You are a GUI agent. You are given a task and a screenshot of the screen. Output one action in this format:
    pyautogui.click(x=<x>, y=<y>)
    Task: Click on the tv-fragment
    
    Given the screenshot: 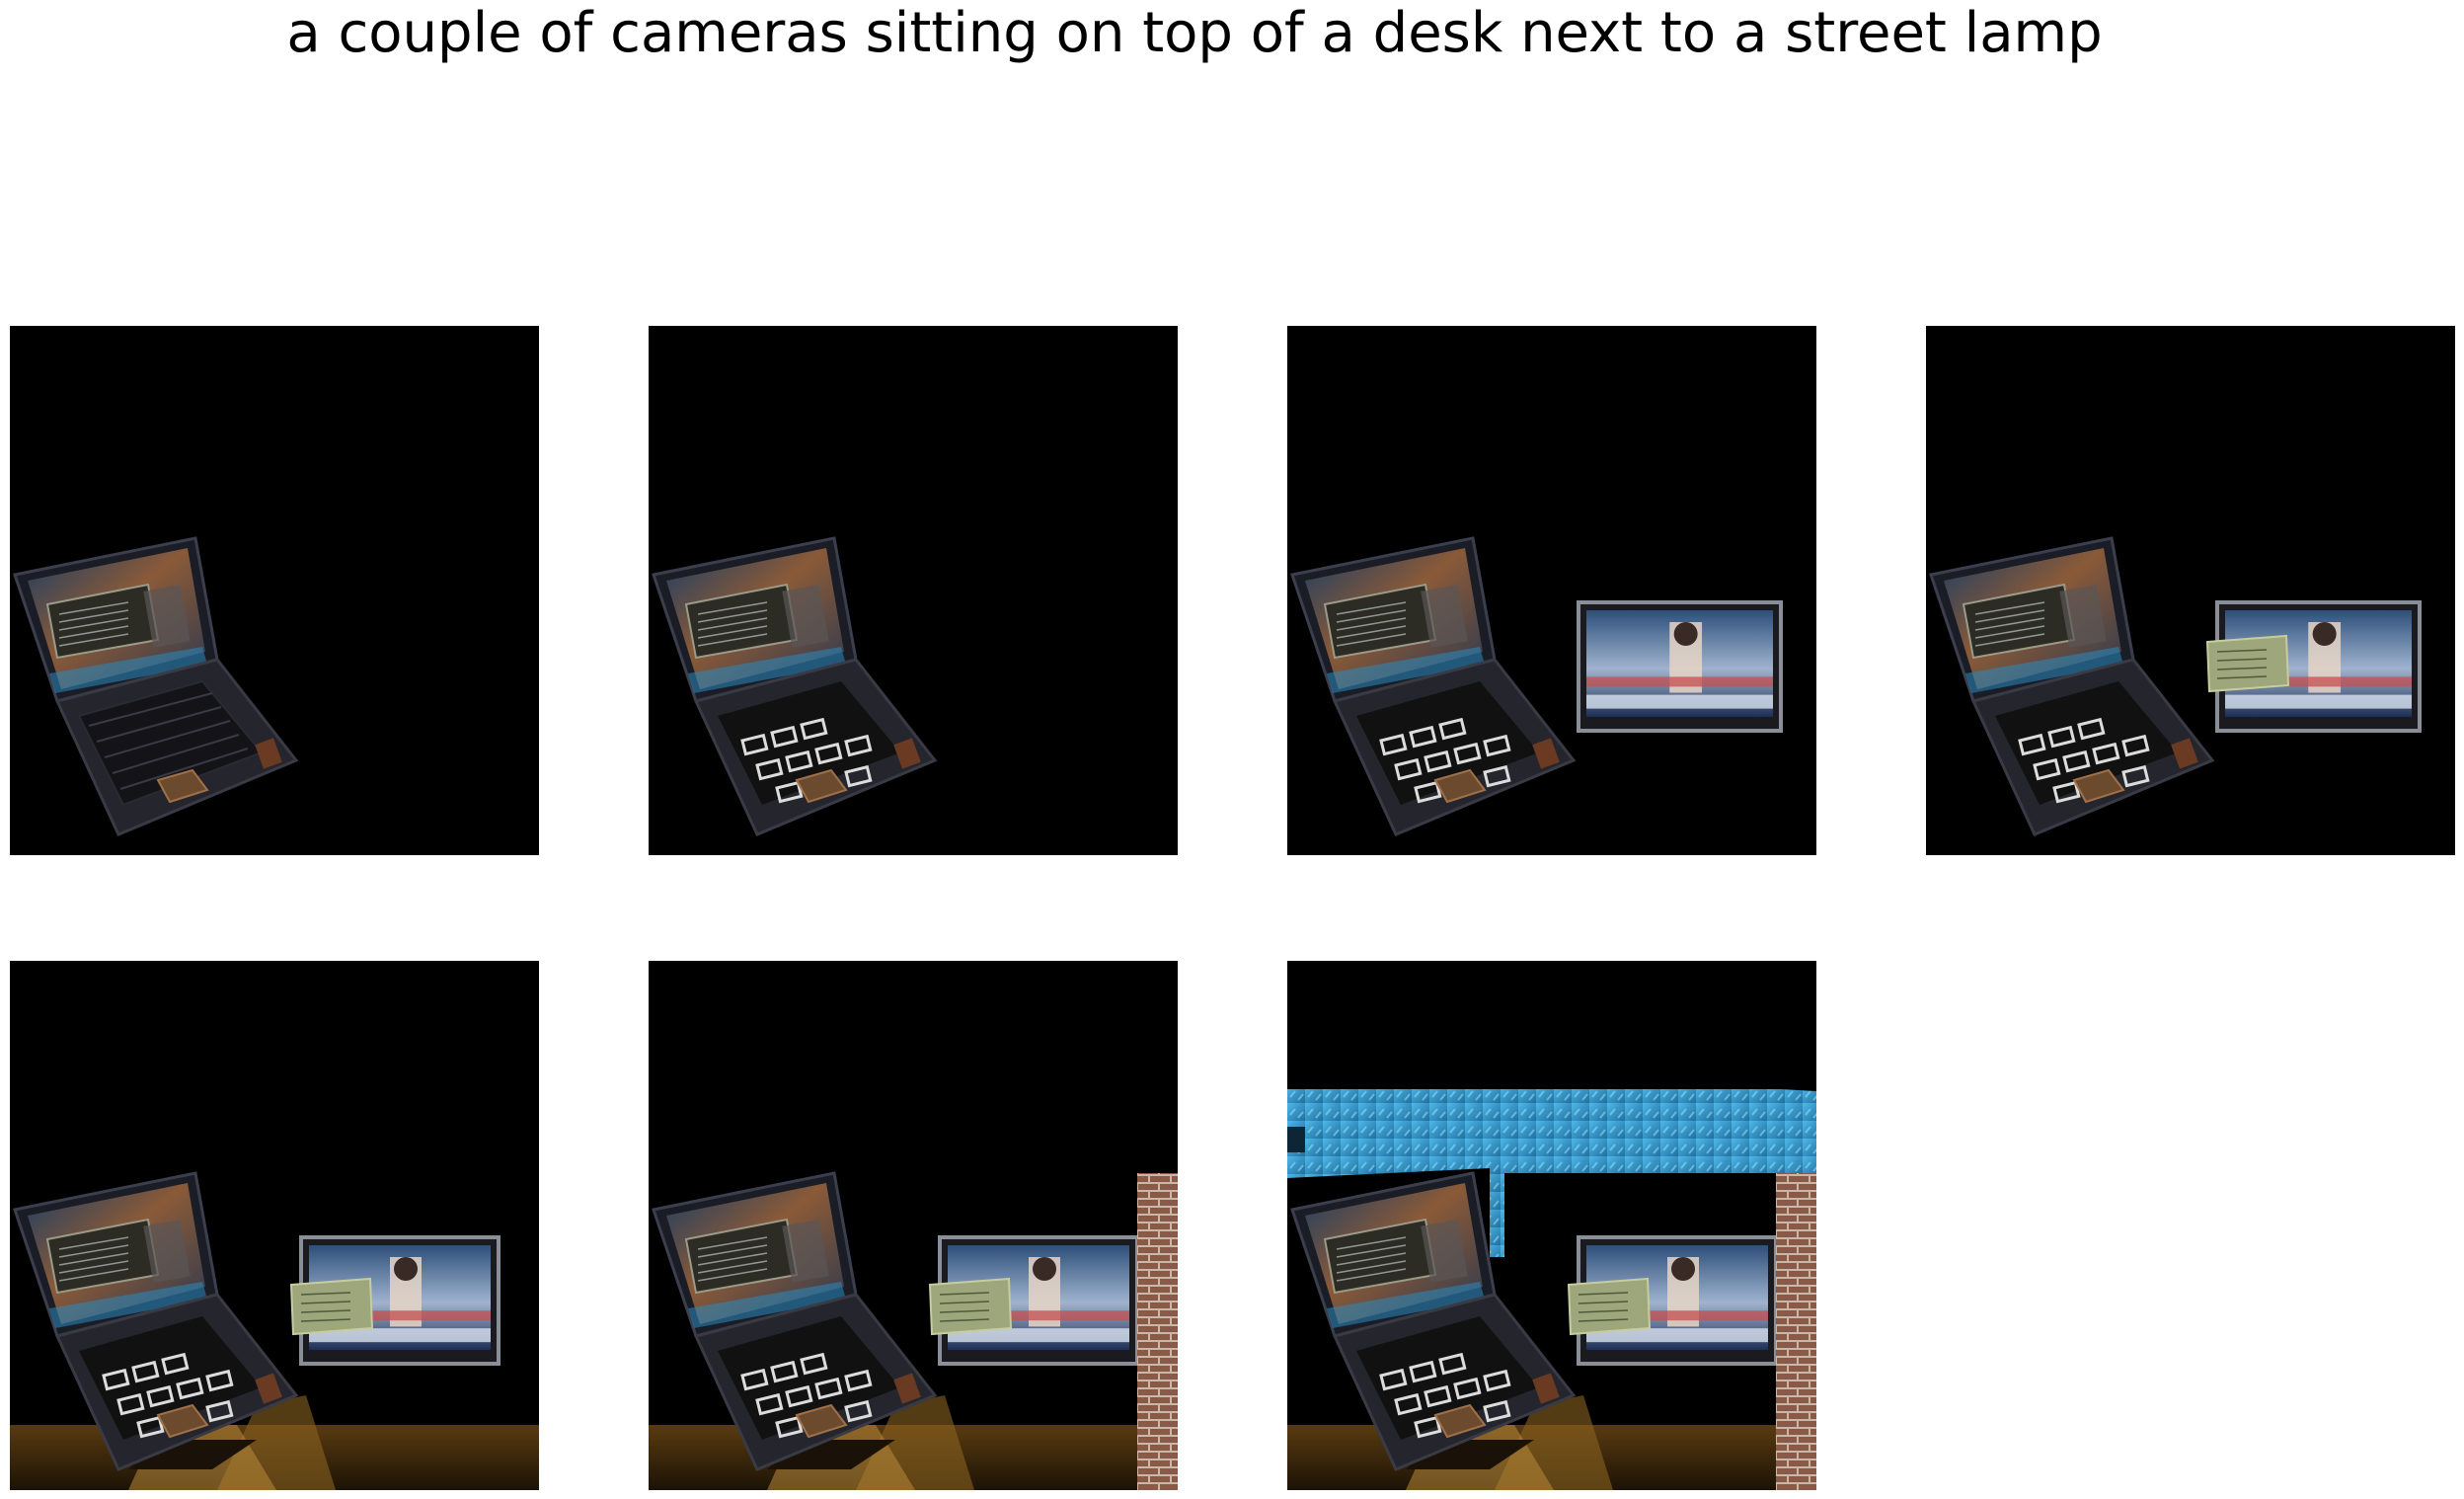 What is the action you would take?
    pyautogui.click(x=1680, y=666)
    